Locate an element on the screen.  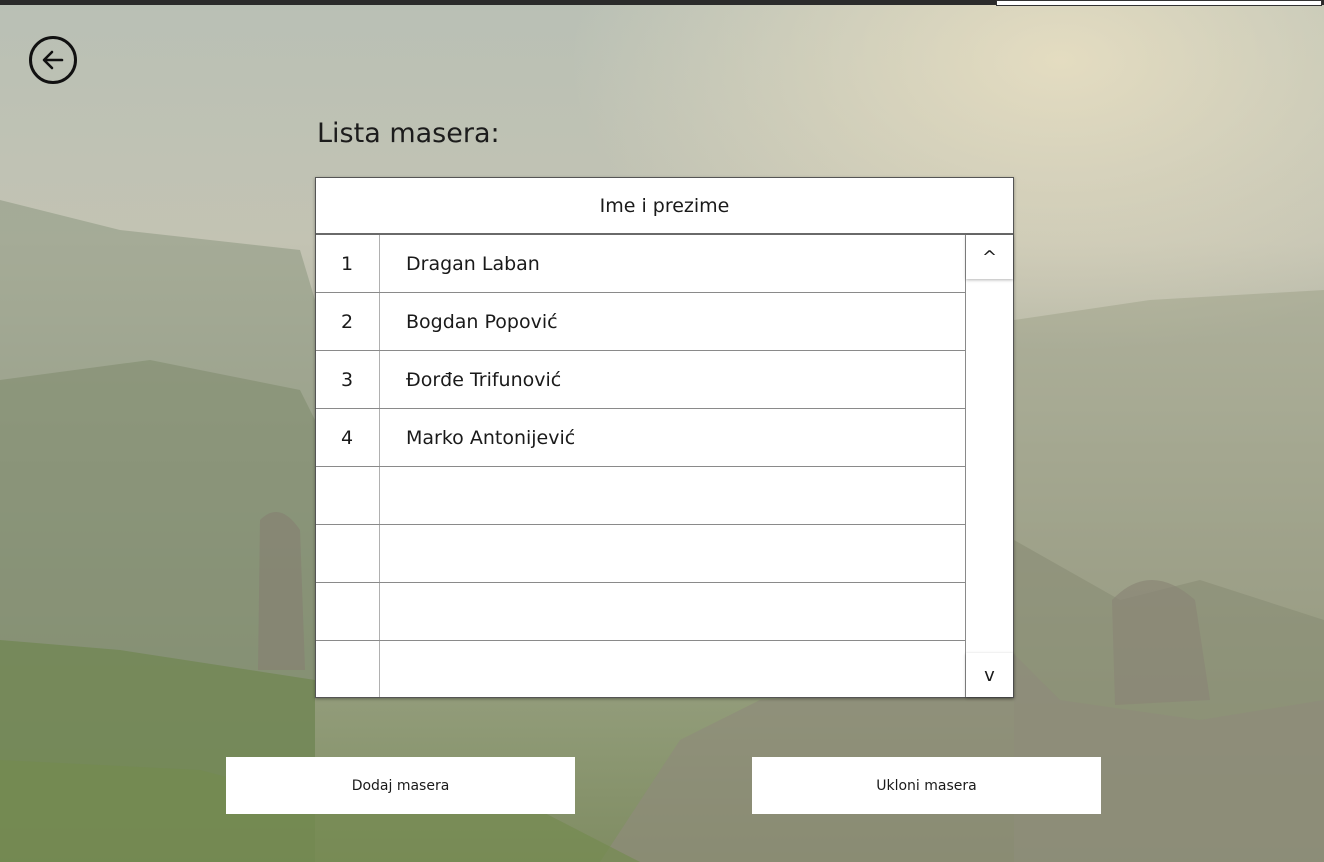
row-number: 3 is located at coordinates (347, 379).